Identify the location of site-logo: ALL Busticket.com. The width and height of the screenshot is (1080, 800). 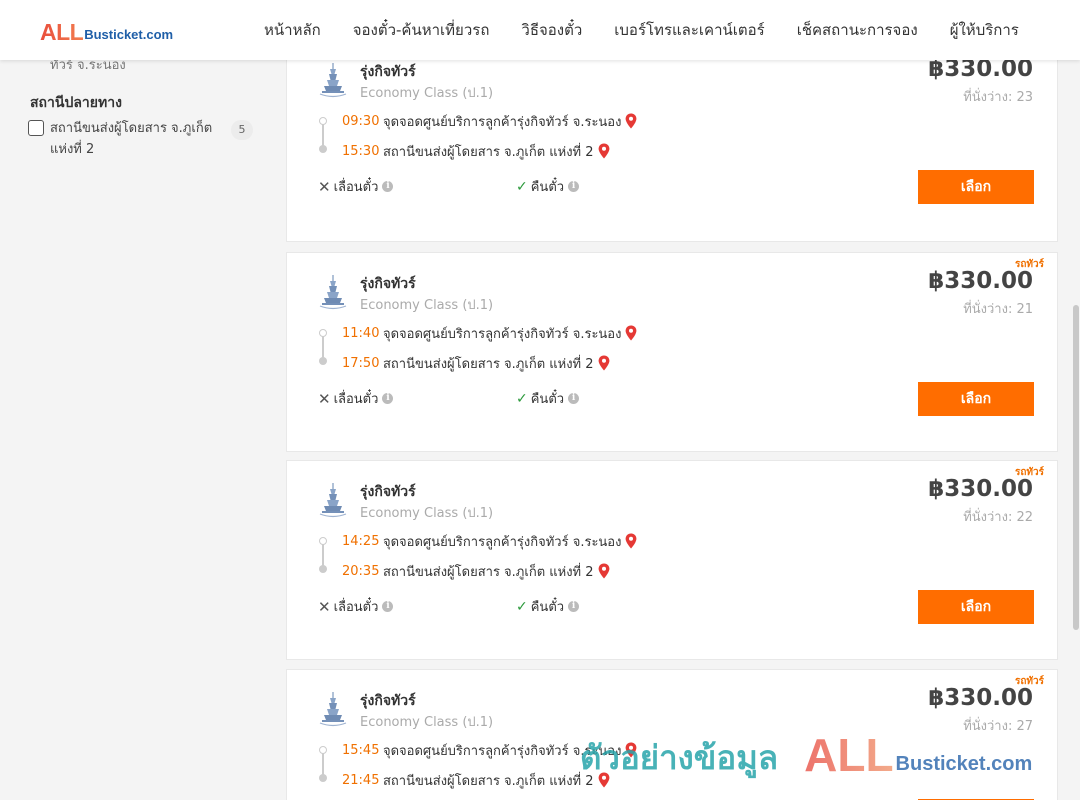
(106, 31).